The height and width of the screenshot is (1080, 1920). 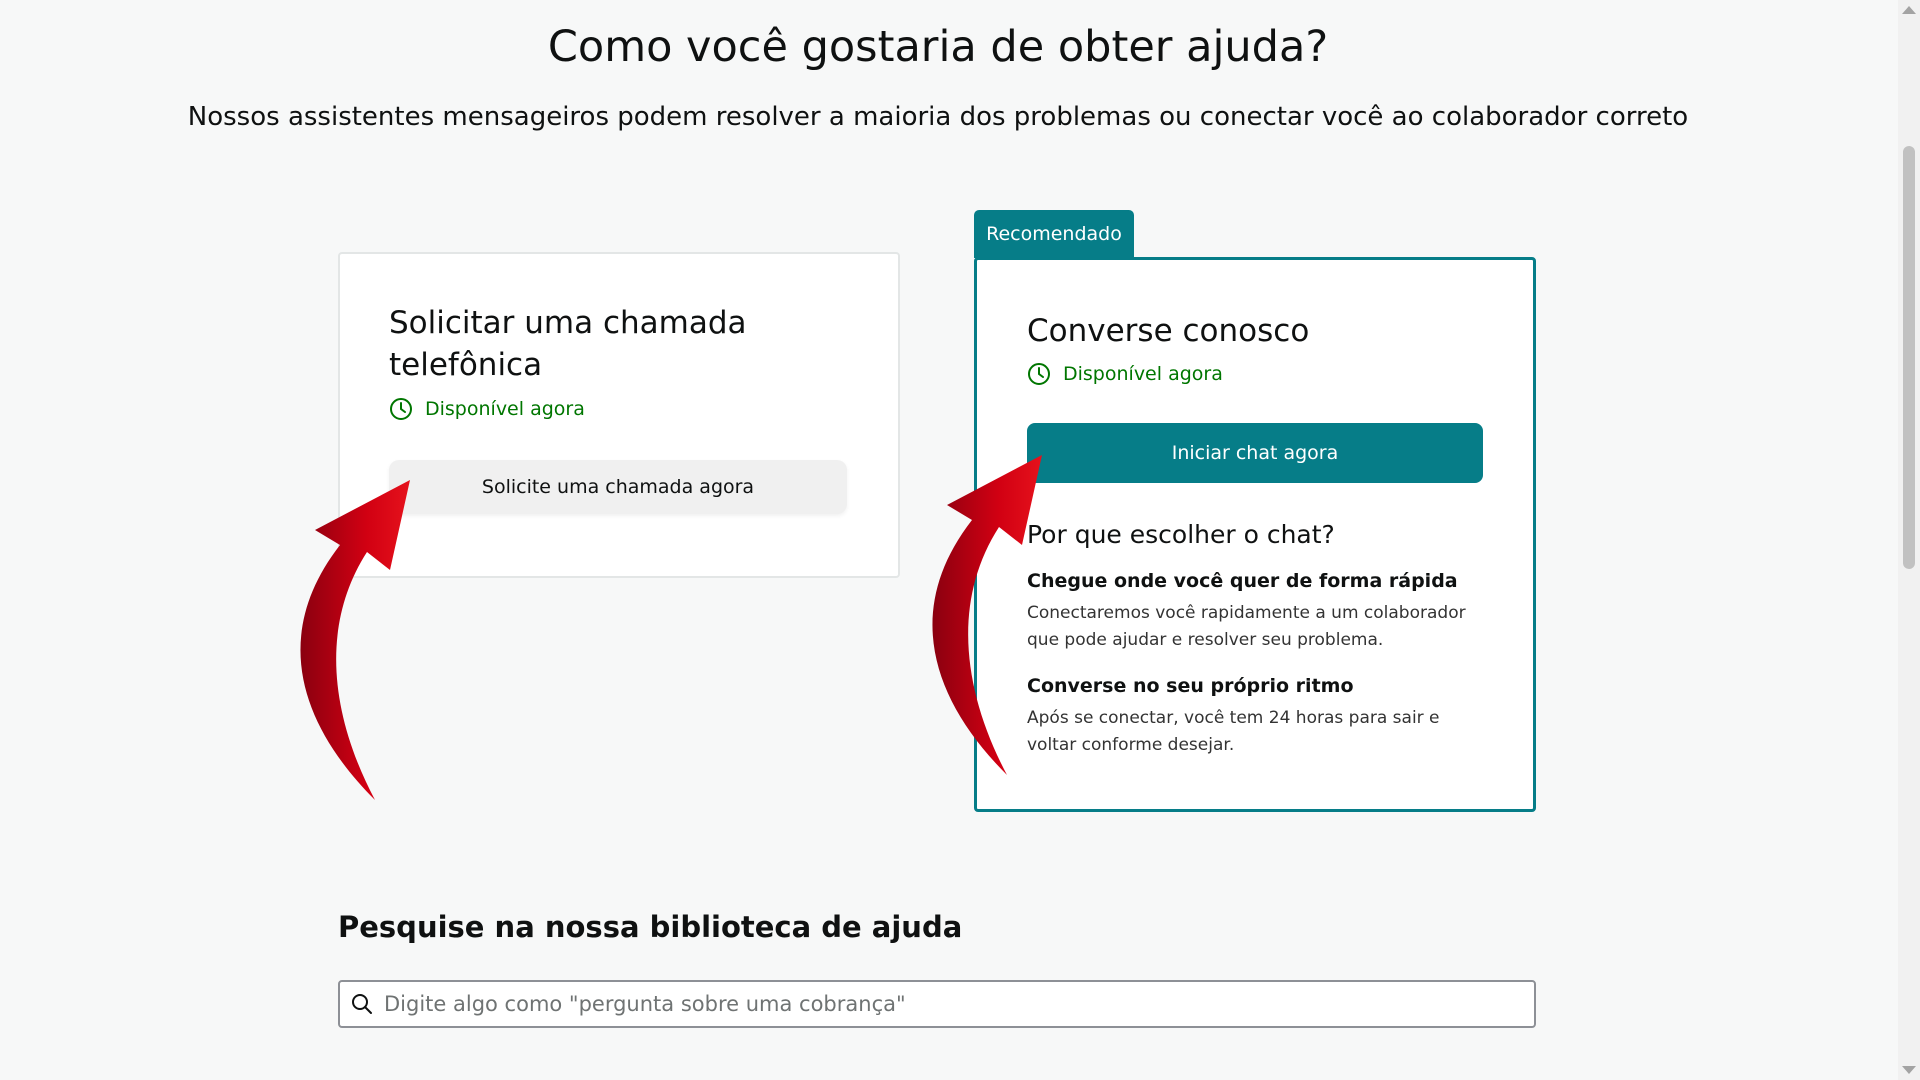 I want to click on help-search-box, so click(x=937, y=1004).